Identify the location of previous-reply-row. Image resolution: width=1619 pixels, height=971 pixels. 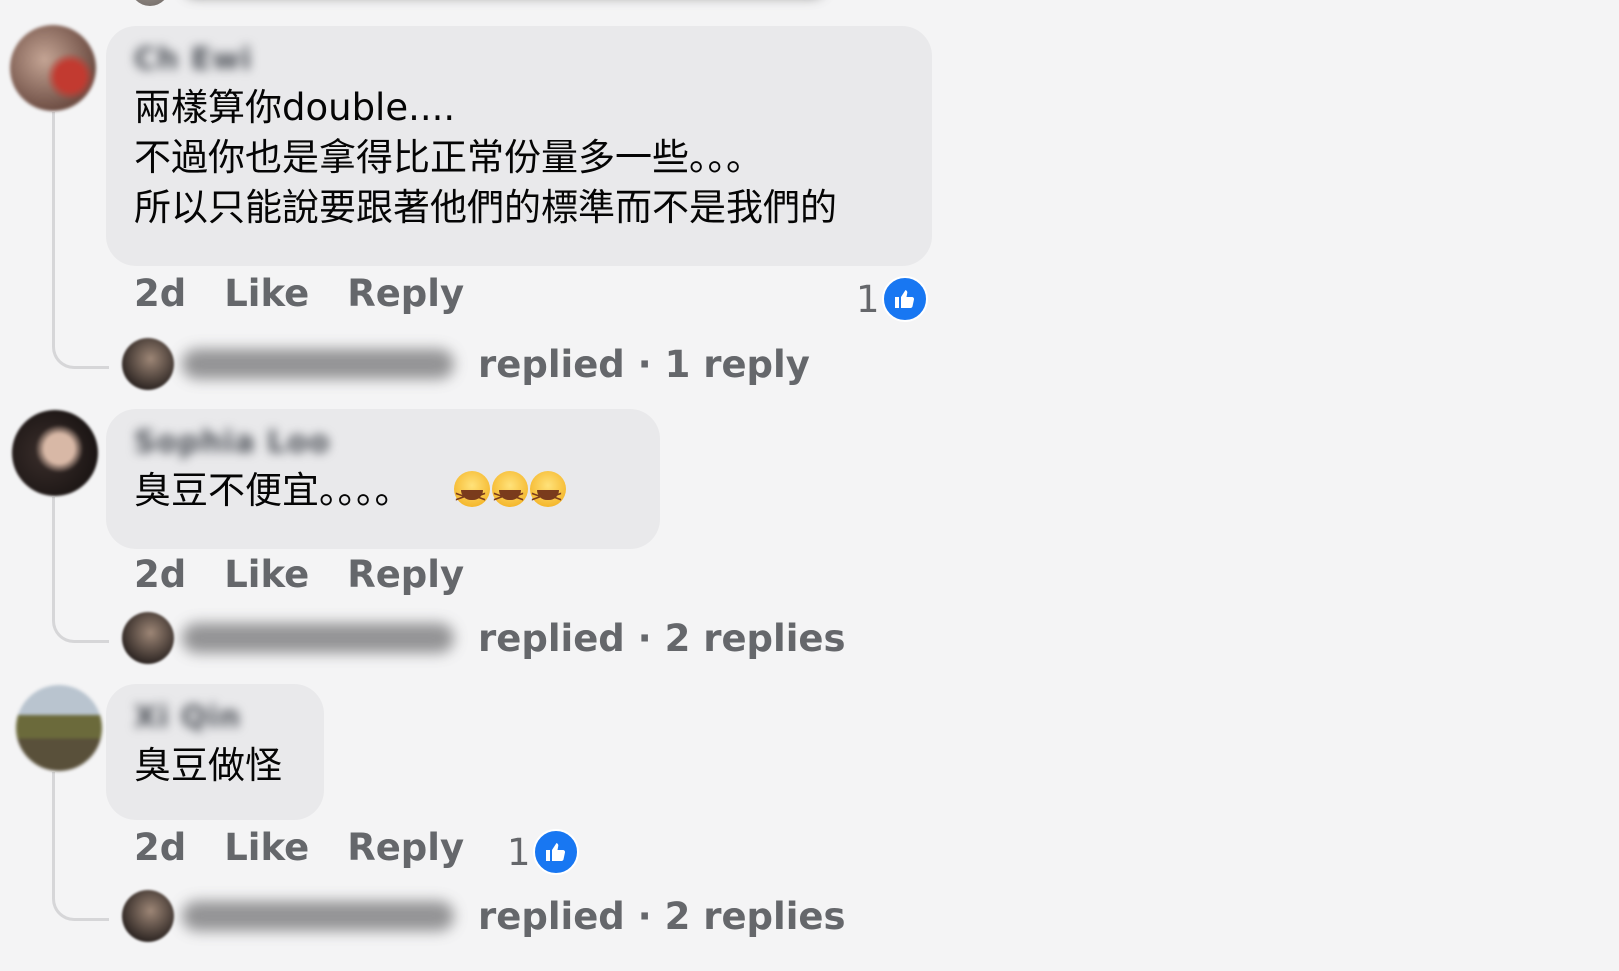
(477, 3).